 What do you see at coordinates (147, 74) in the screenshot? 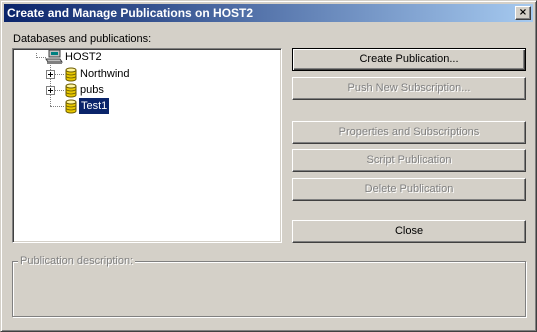
I see `tree-node-northwind: Northwind` at bounding box center [147, 74].